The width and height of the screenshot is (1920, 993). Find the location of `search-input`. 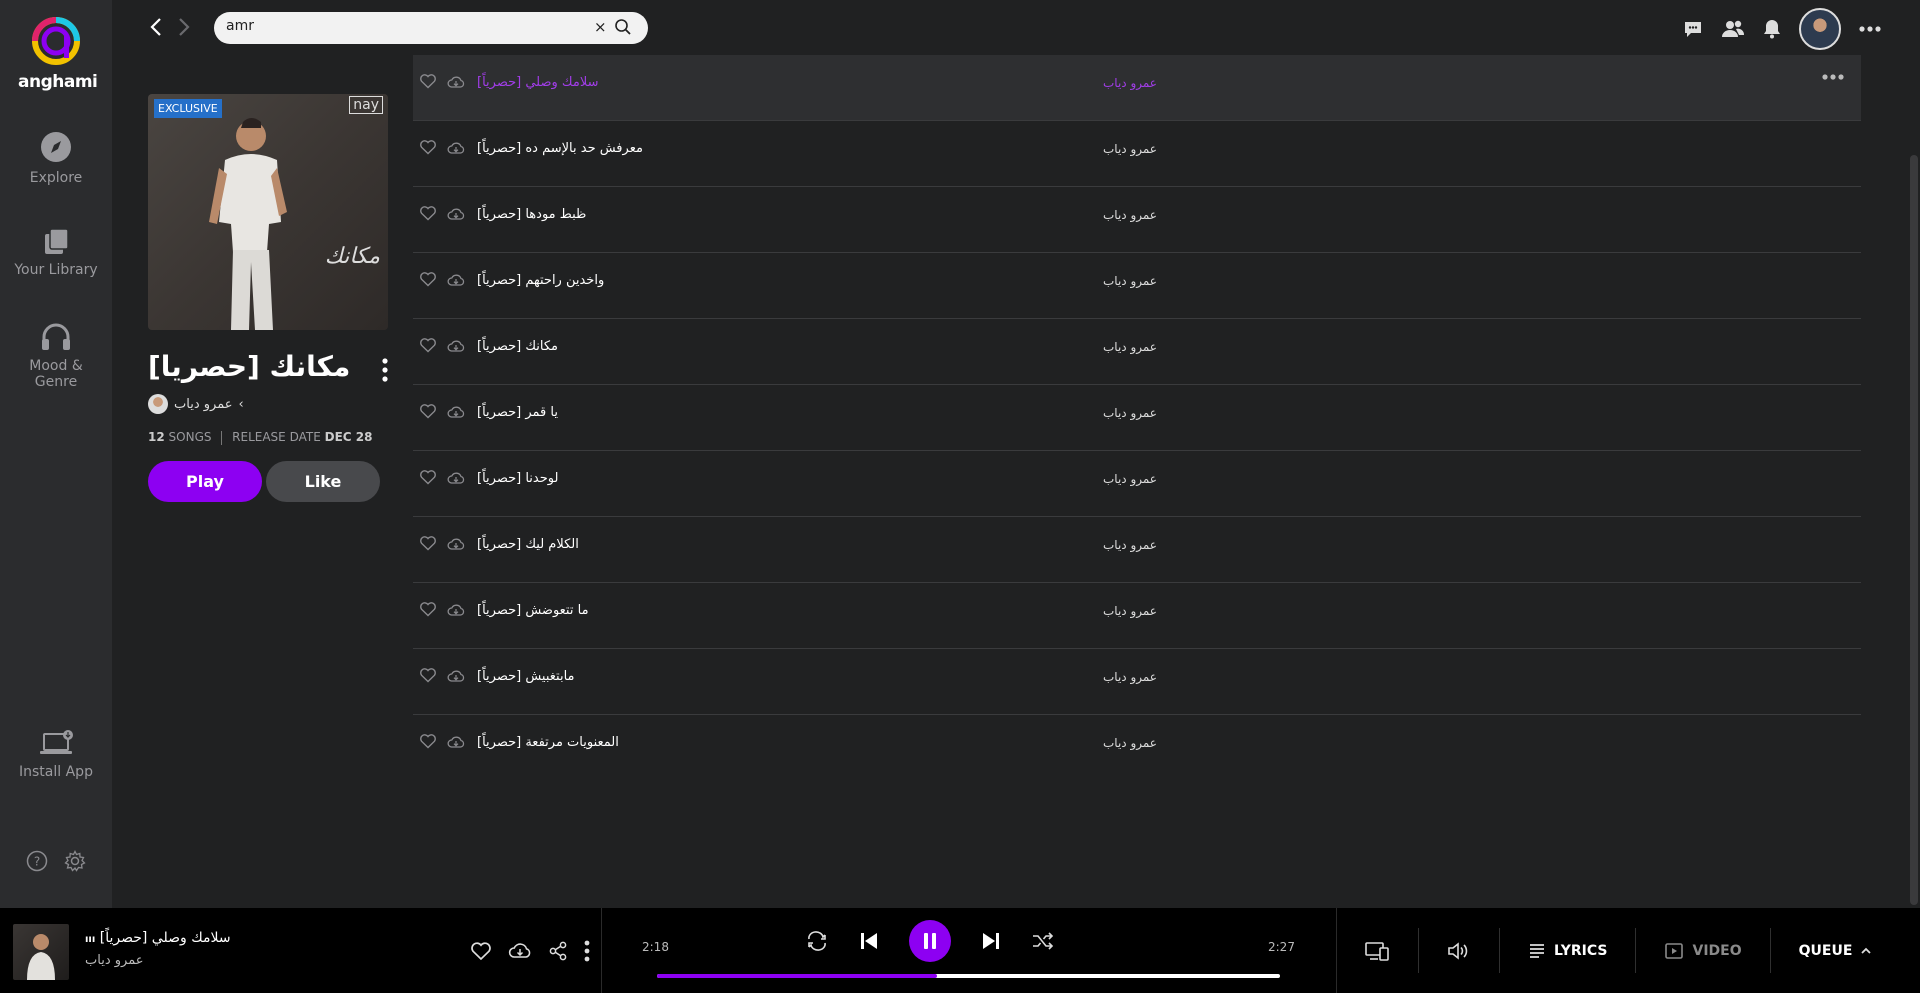

search-input is located at coordinates (401, 26).